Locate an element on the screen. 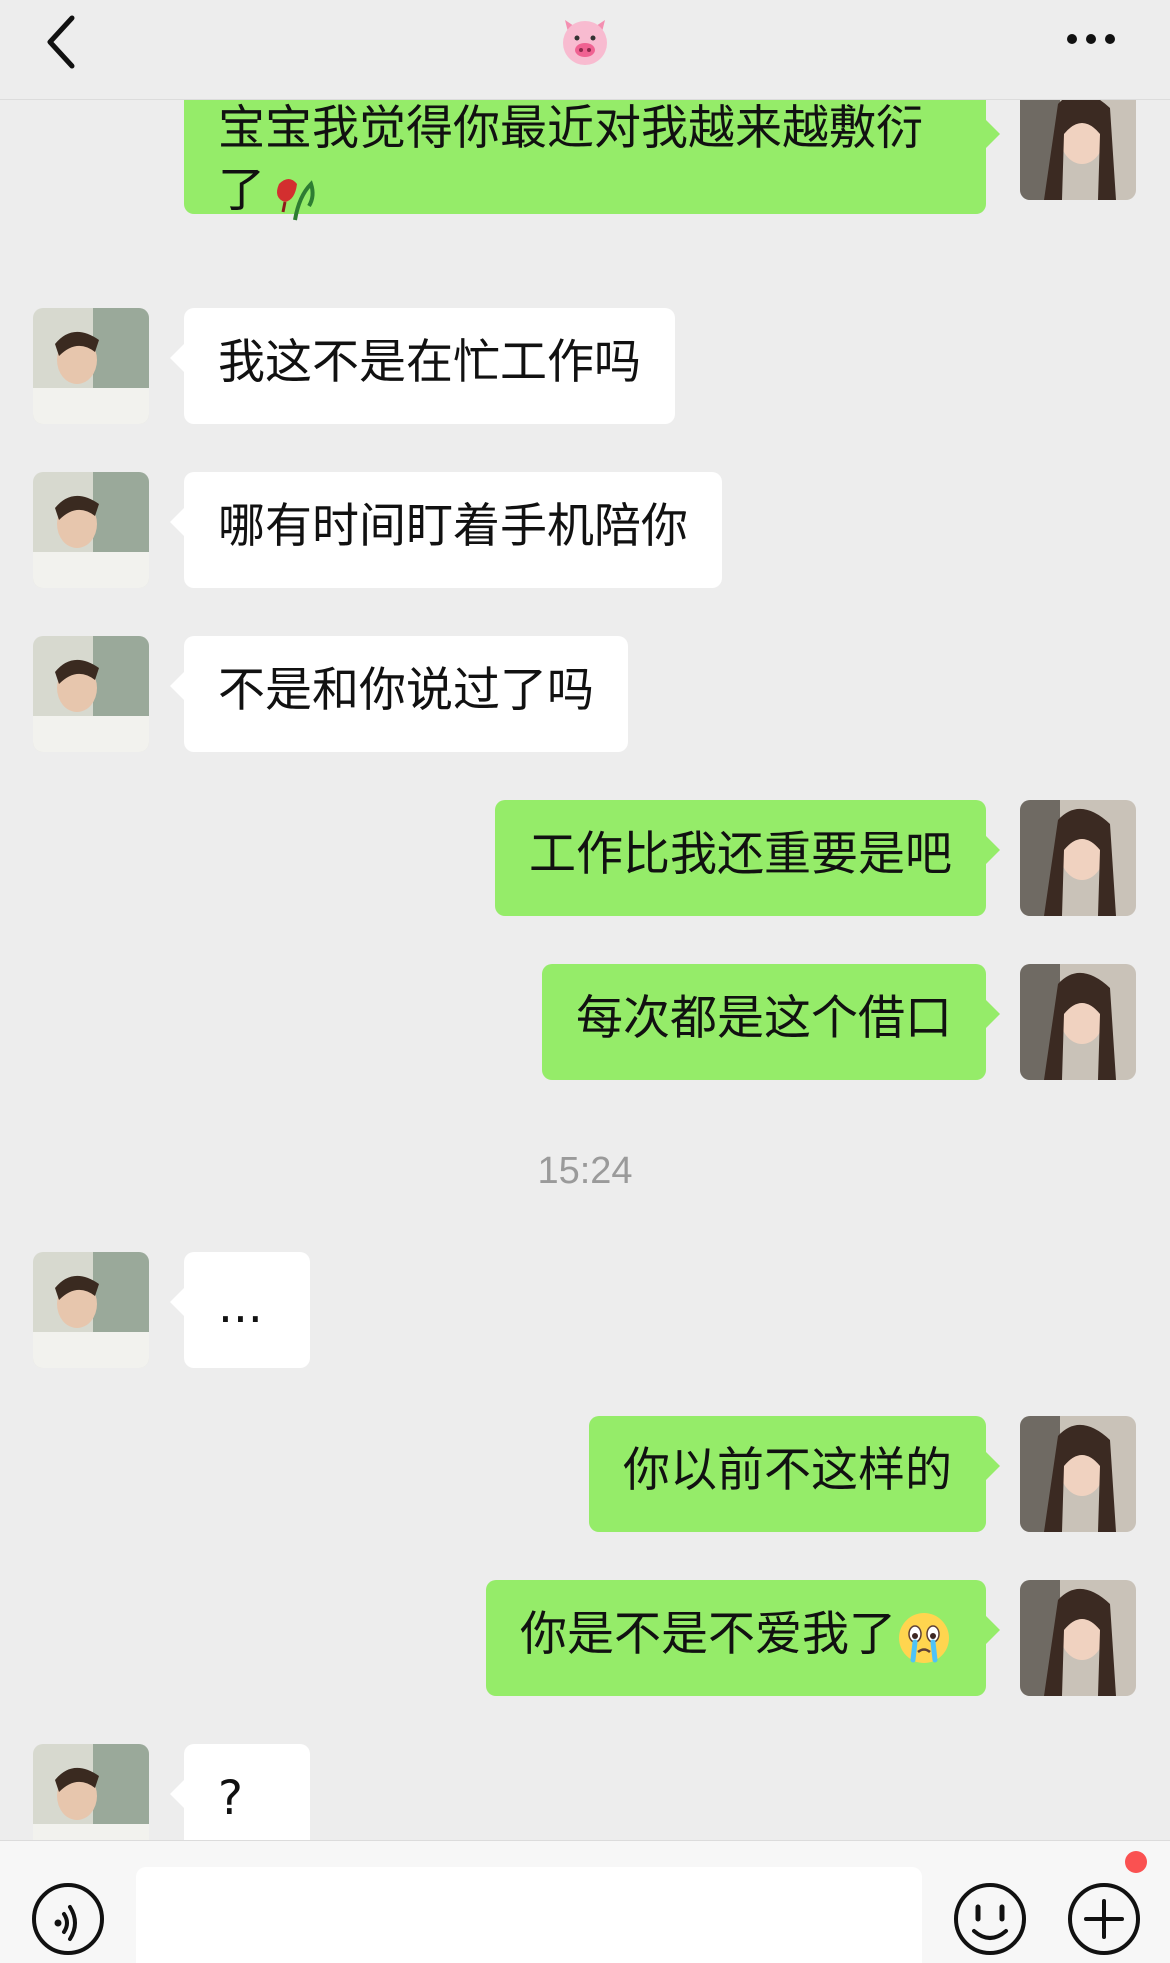 The width and height of the screenshot is (1170, 1963). input-bar is located at coordinates (585, 1901).